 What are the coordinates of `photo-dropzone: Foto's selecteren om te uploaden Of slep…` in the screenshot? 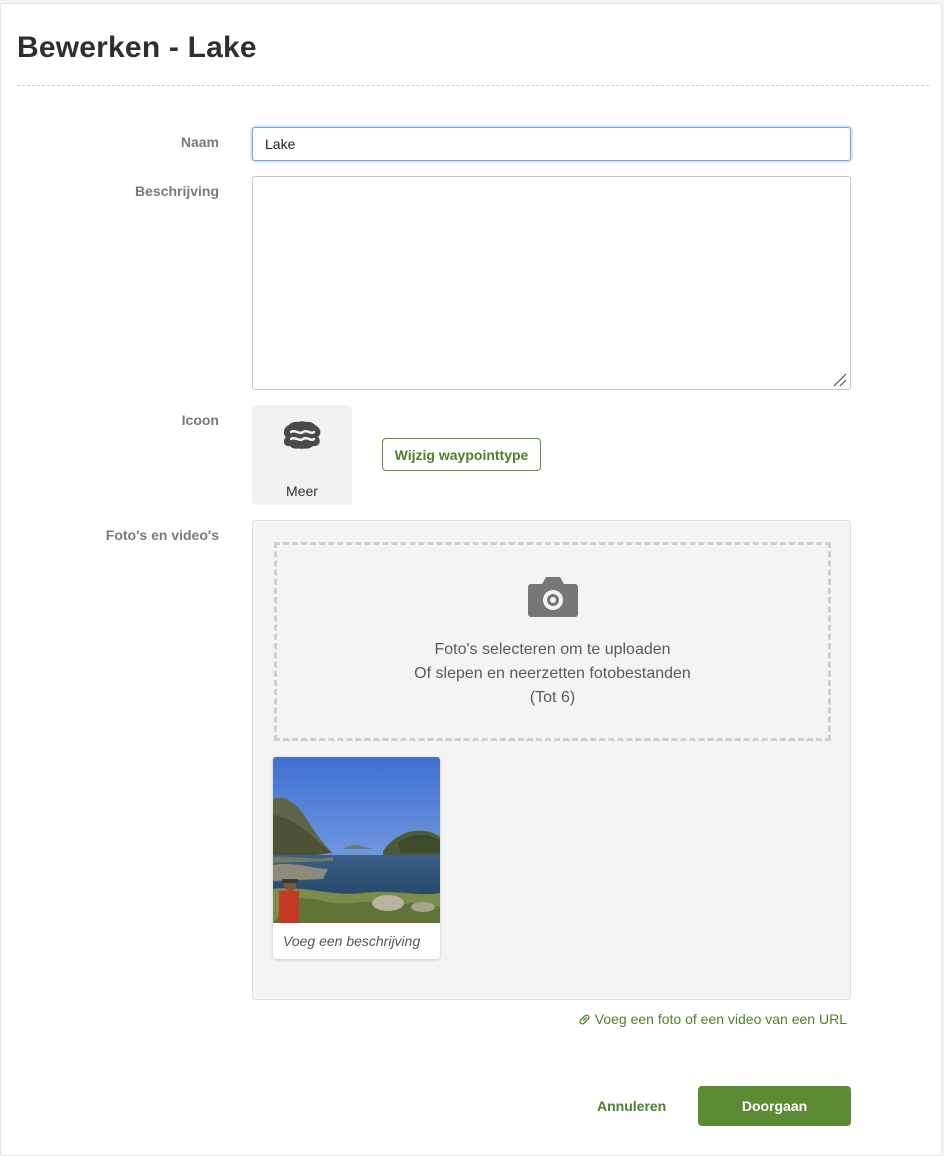 It's located at (552, 641).